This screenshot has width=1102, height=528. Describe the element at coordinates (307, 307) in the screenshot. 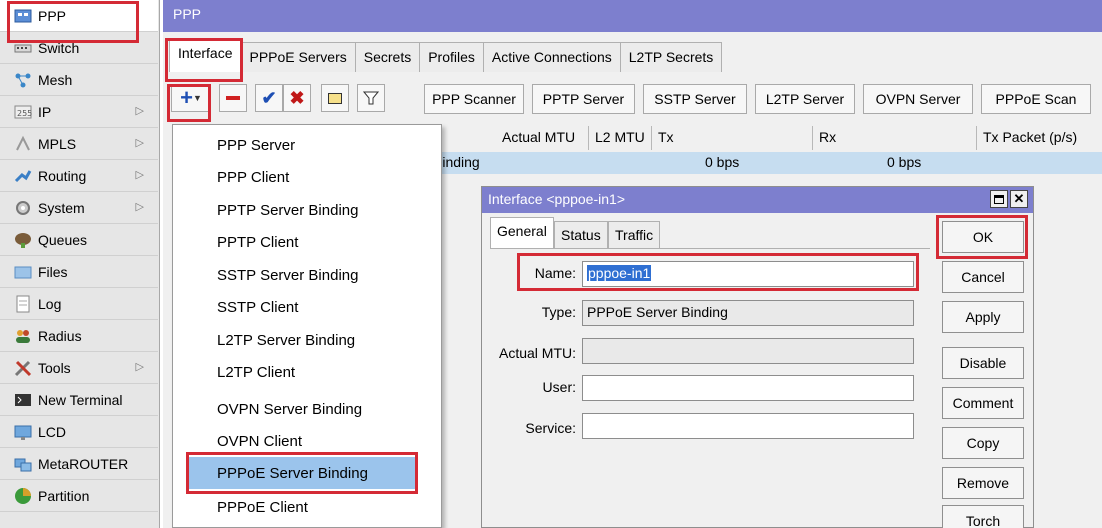

I see `menu-item-sstp-client: SSTP Client` at that location.